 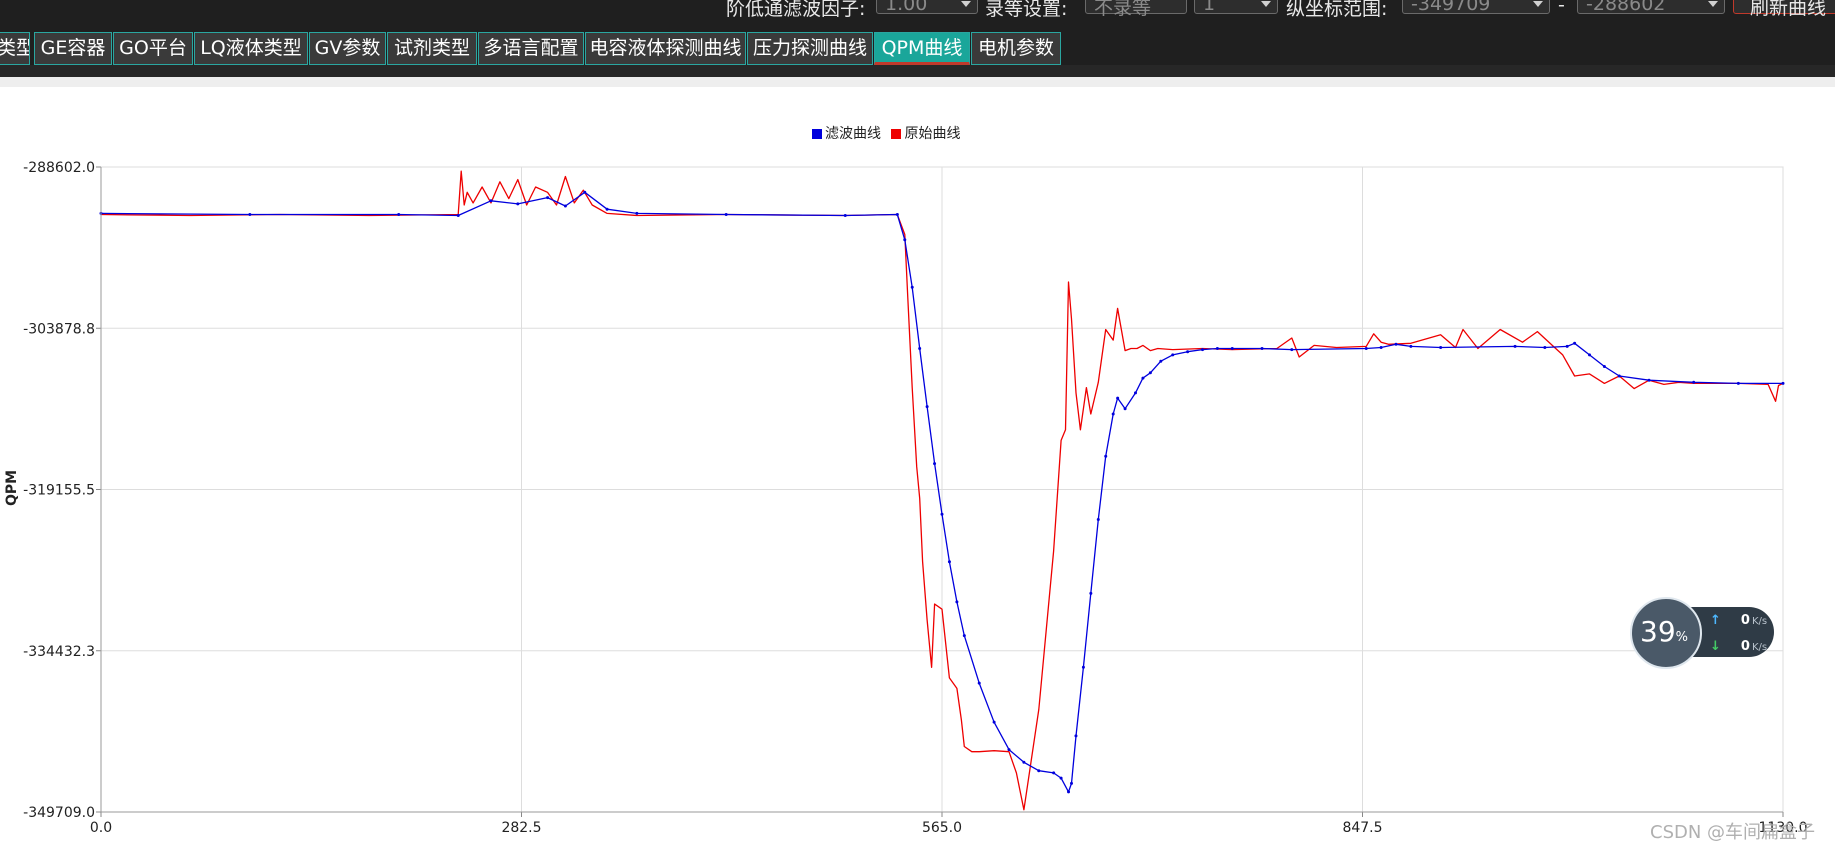 I want to click on chart-legend: 滤波曲线 原始曲线, so click(x=886, y=133).